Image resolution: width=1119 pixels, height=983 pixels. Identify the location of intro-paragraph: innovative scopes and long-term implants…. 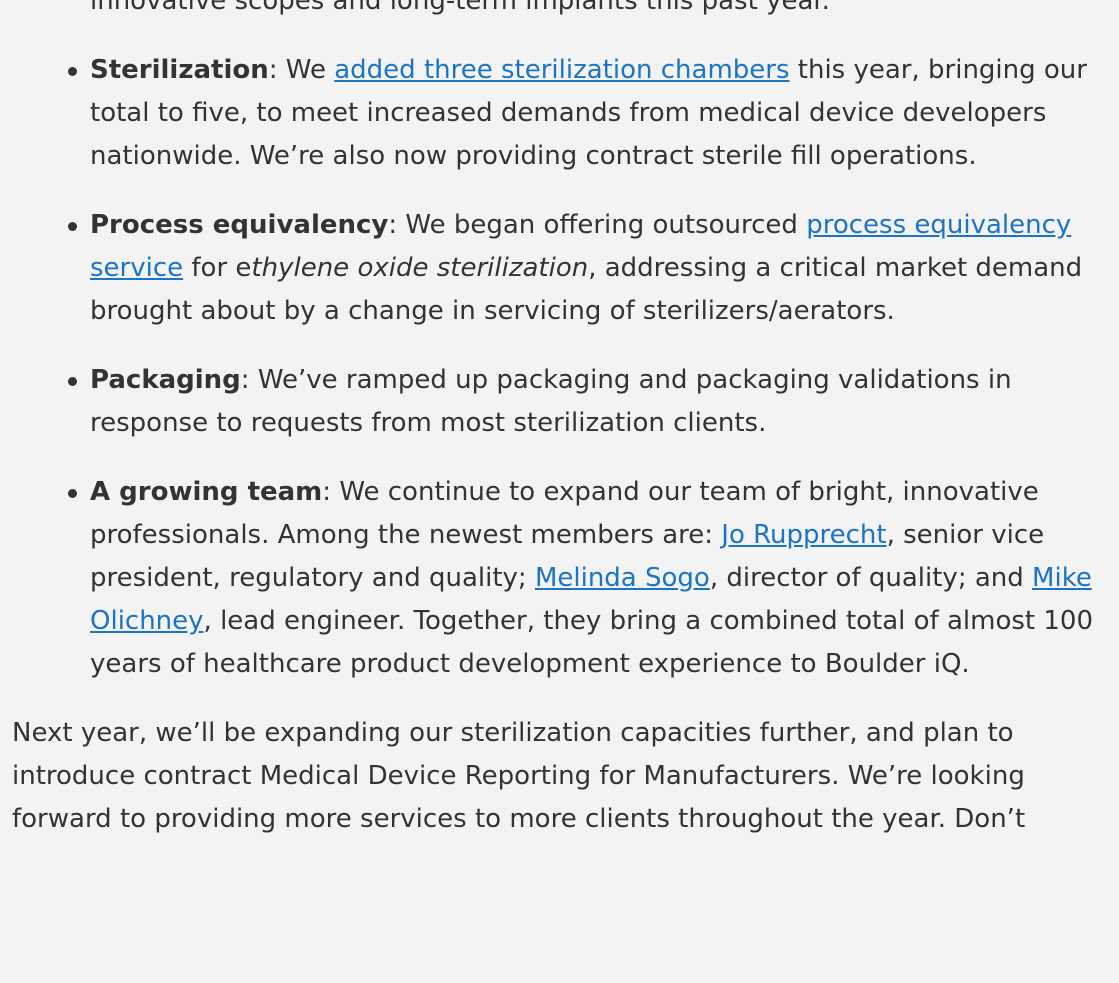
(562, 11).